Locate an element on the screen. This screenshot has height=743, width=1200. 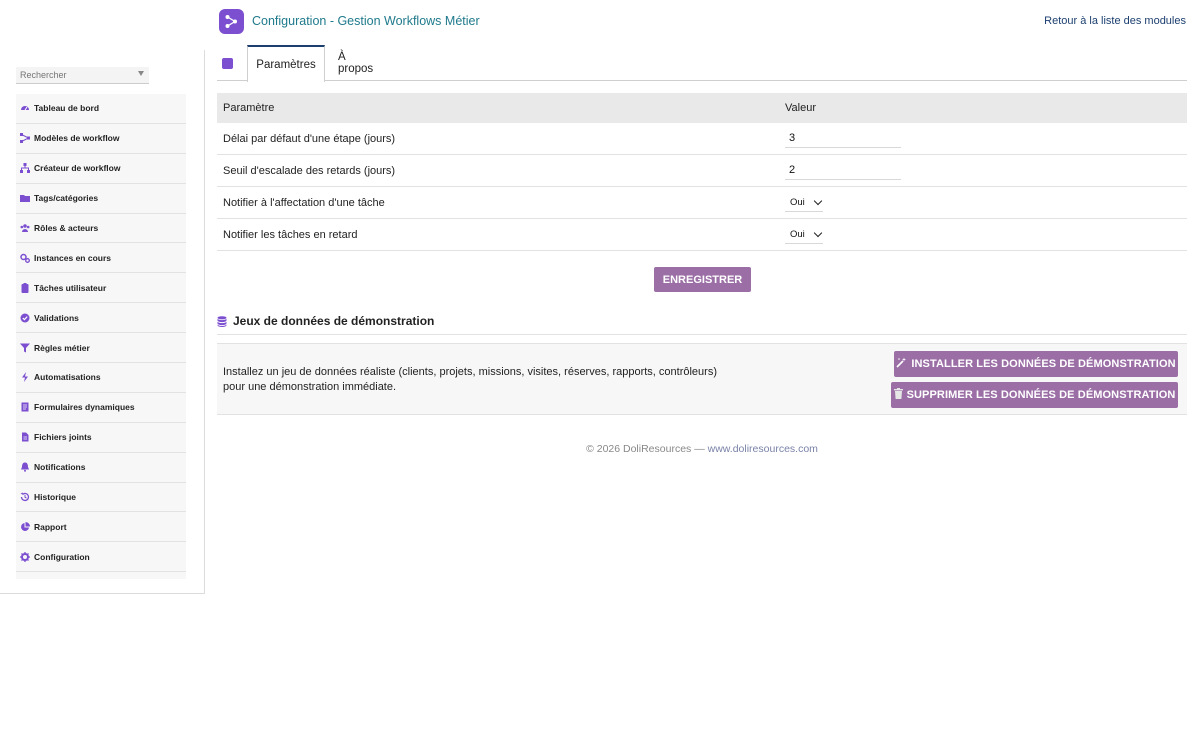
users-icon is located at coordinates (25, 228).